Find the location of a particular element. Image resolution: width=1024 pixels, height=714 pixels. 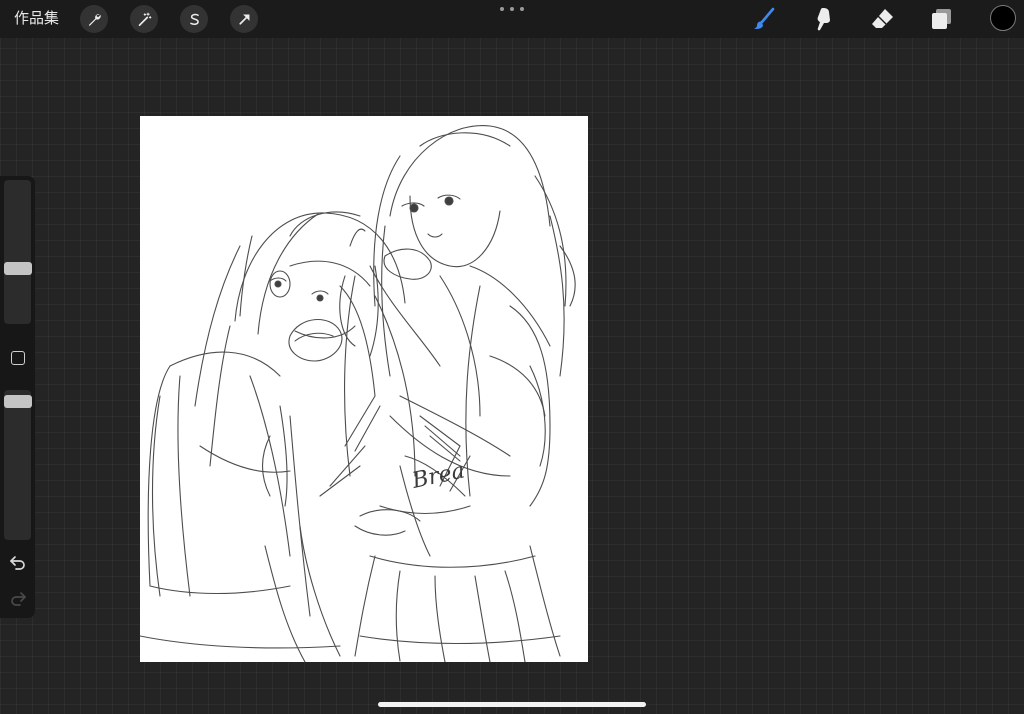

layers-button is located at coordinates (942, 19).